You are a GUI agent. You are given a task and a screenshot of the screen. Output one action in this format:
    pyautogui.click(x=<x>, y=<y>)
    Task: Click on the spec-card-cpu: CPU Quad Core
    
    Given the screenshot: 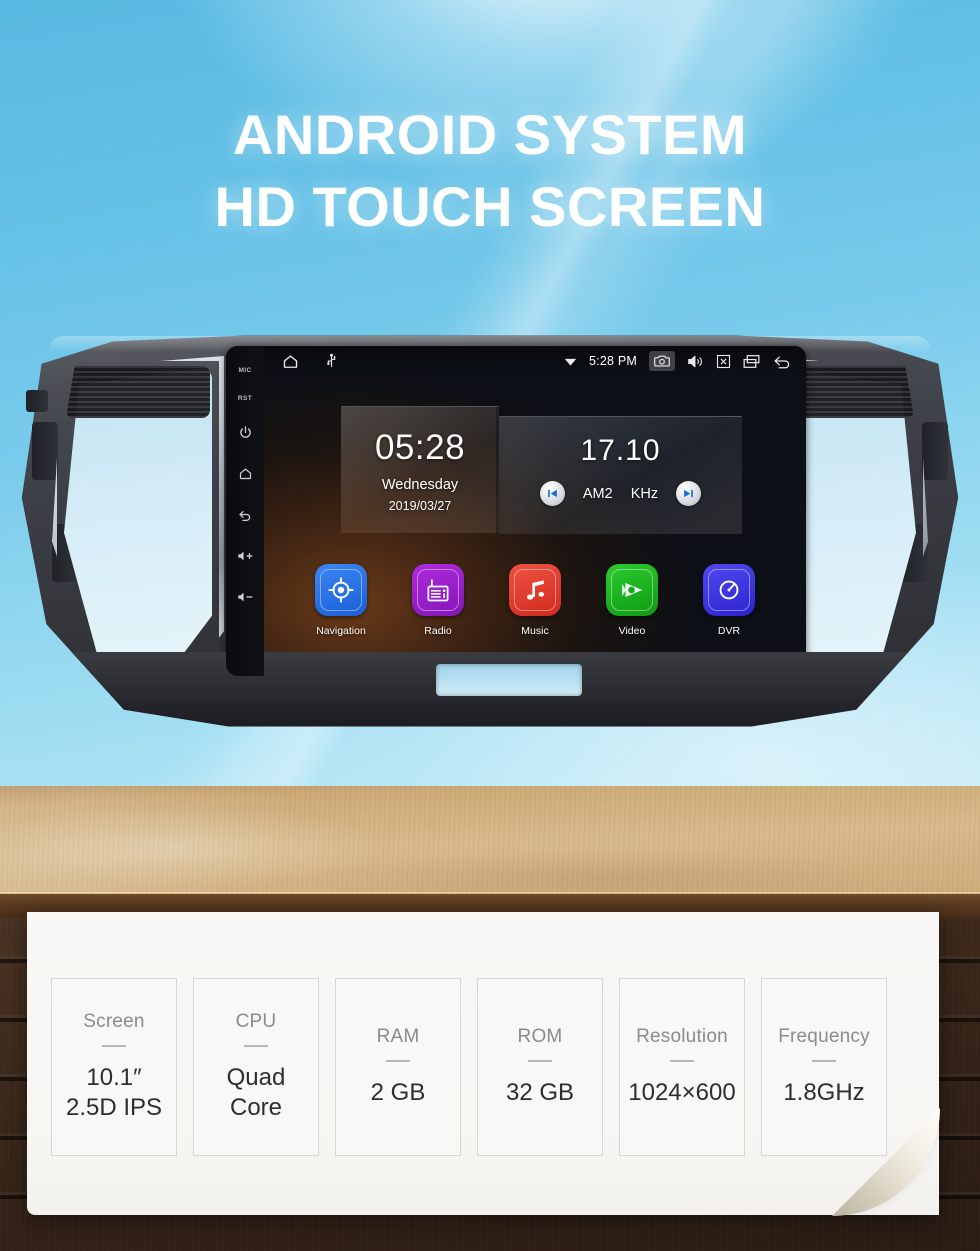 What is the action you would take?
    pyautogui.click(x=256, y=1067)
    